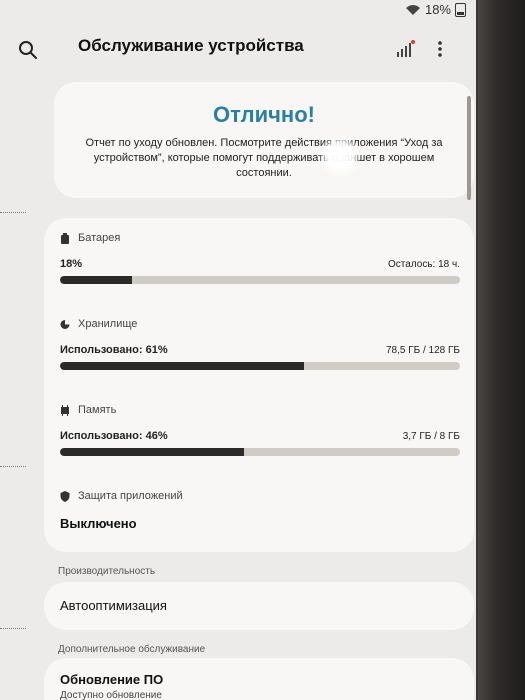 The height and width of the screenshot is (700, 525). I want to click on memory-section: Память Использовано: 46% 3,7 ГБ / 8 ГБ, so click(260, 430).